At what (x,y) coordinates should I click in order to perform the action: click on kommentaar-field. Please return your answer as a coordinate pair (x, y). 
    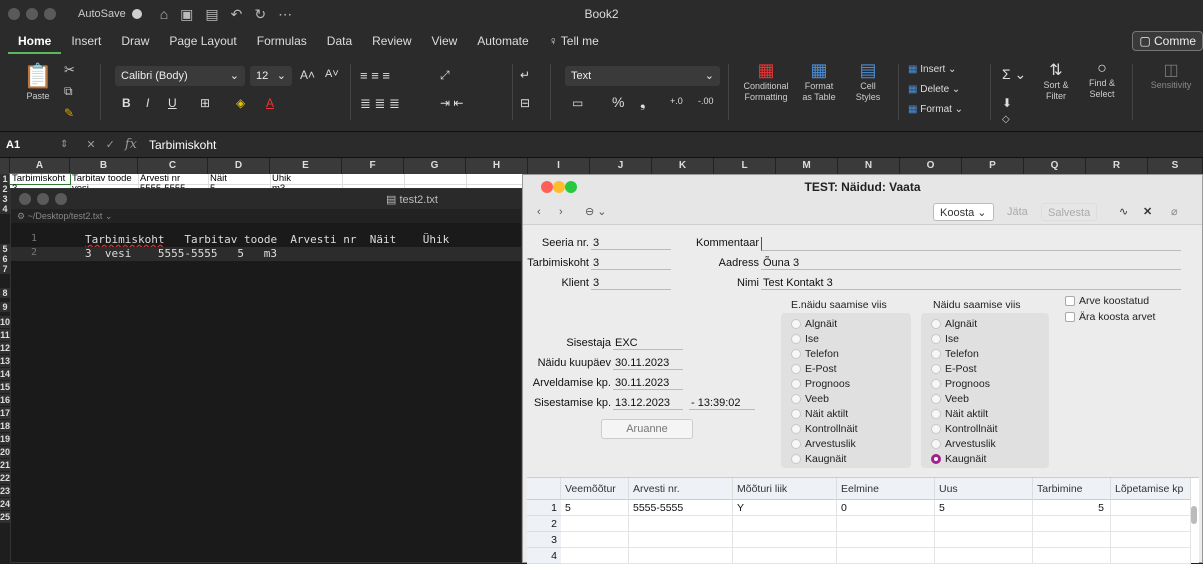
    Looking at the image, I should click on (971, 244).